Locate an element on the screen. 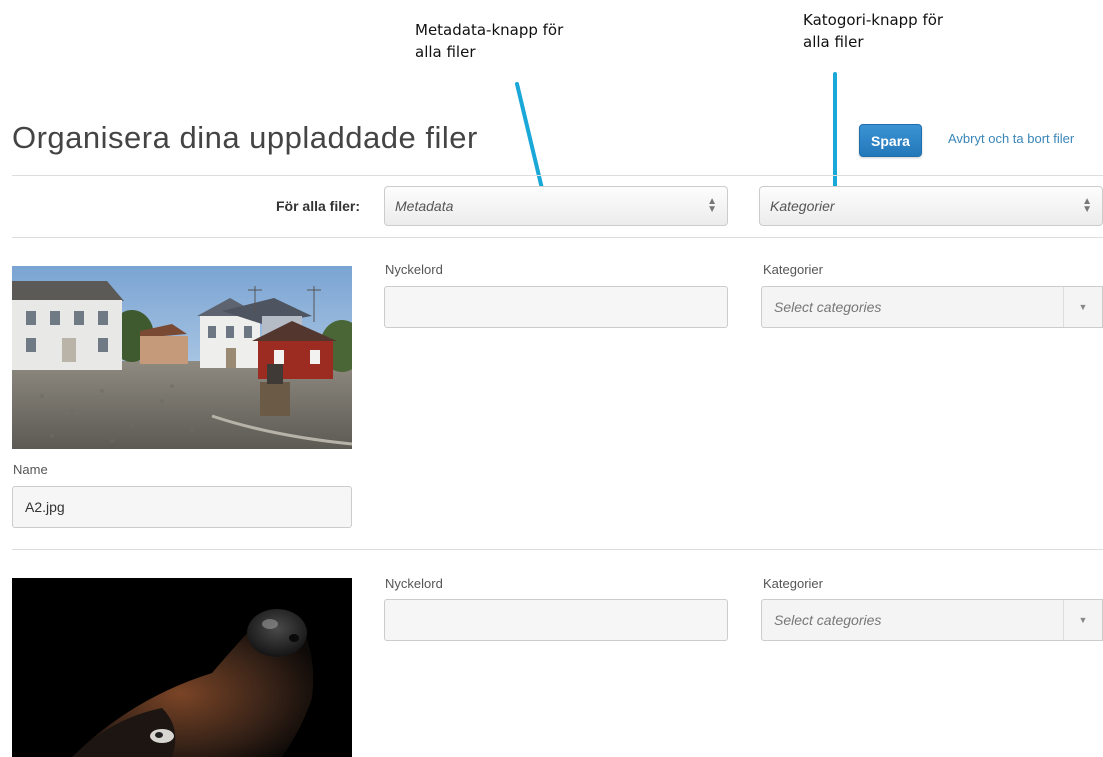 The image size is (1103, 757). file-thumbnail-dog is located at coordinates (182, 667).